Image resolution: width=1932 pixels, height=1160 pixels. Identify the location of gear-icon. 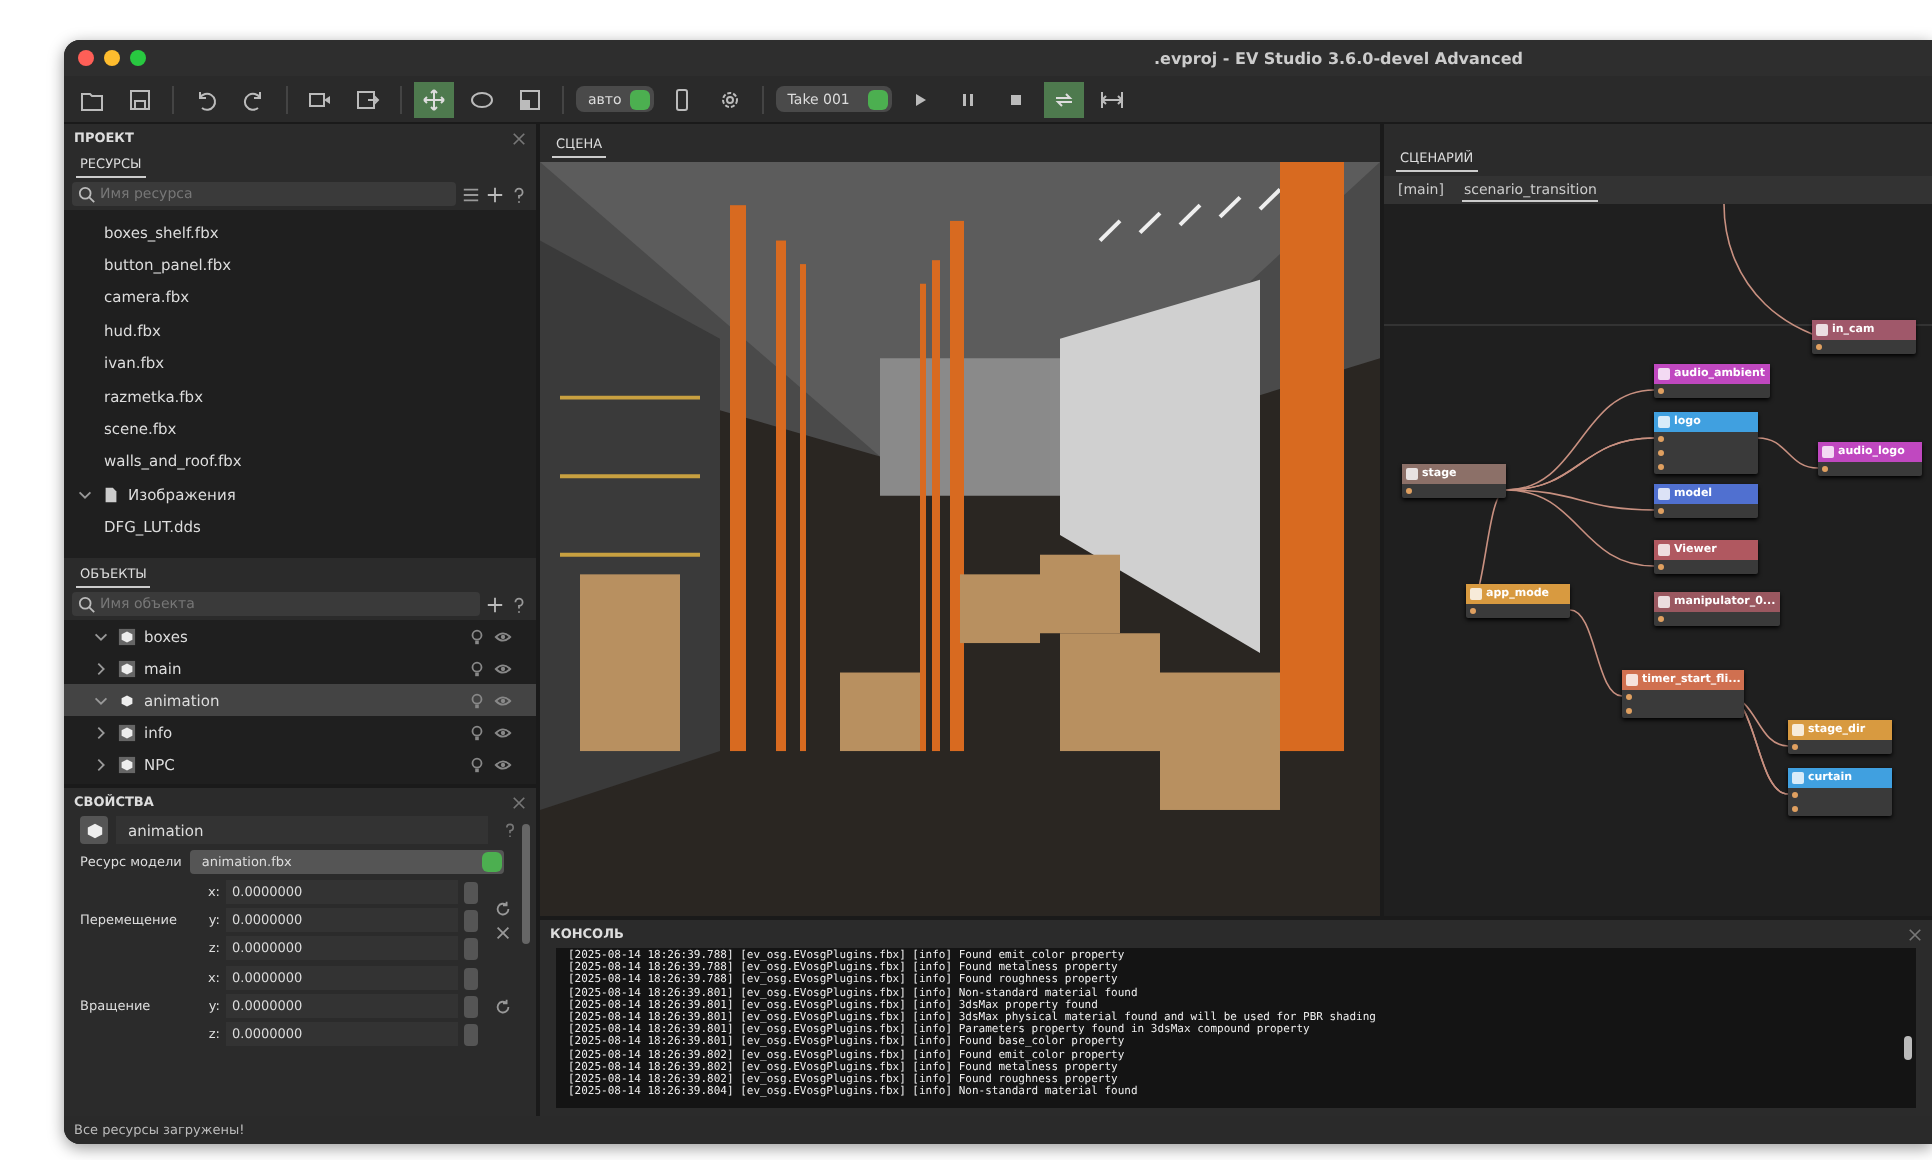
(729, 99).